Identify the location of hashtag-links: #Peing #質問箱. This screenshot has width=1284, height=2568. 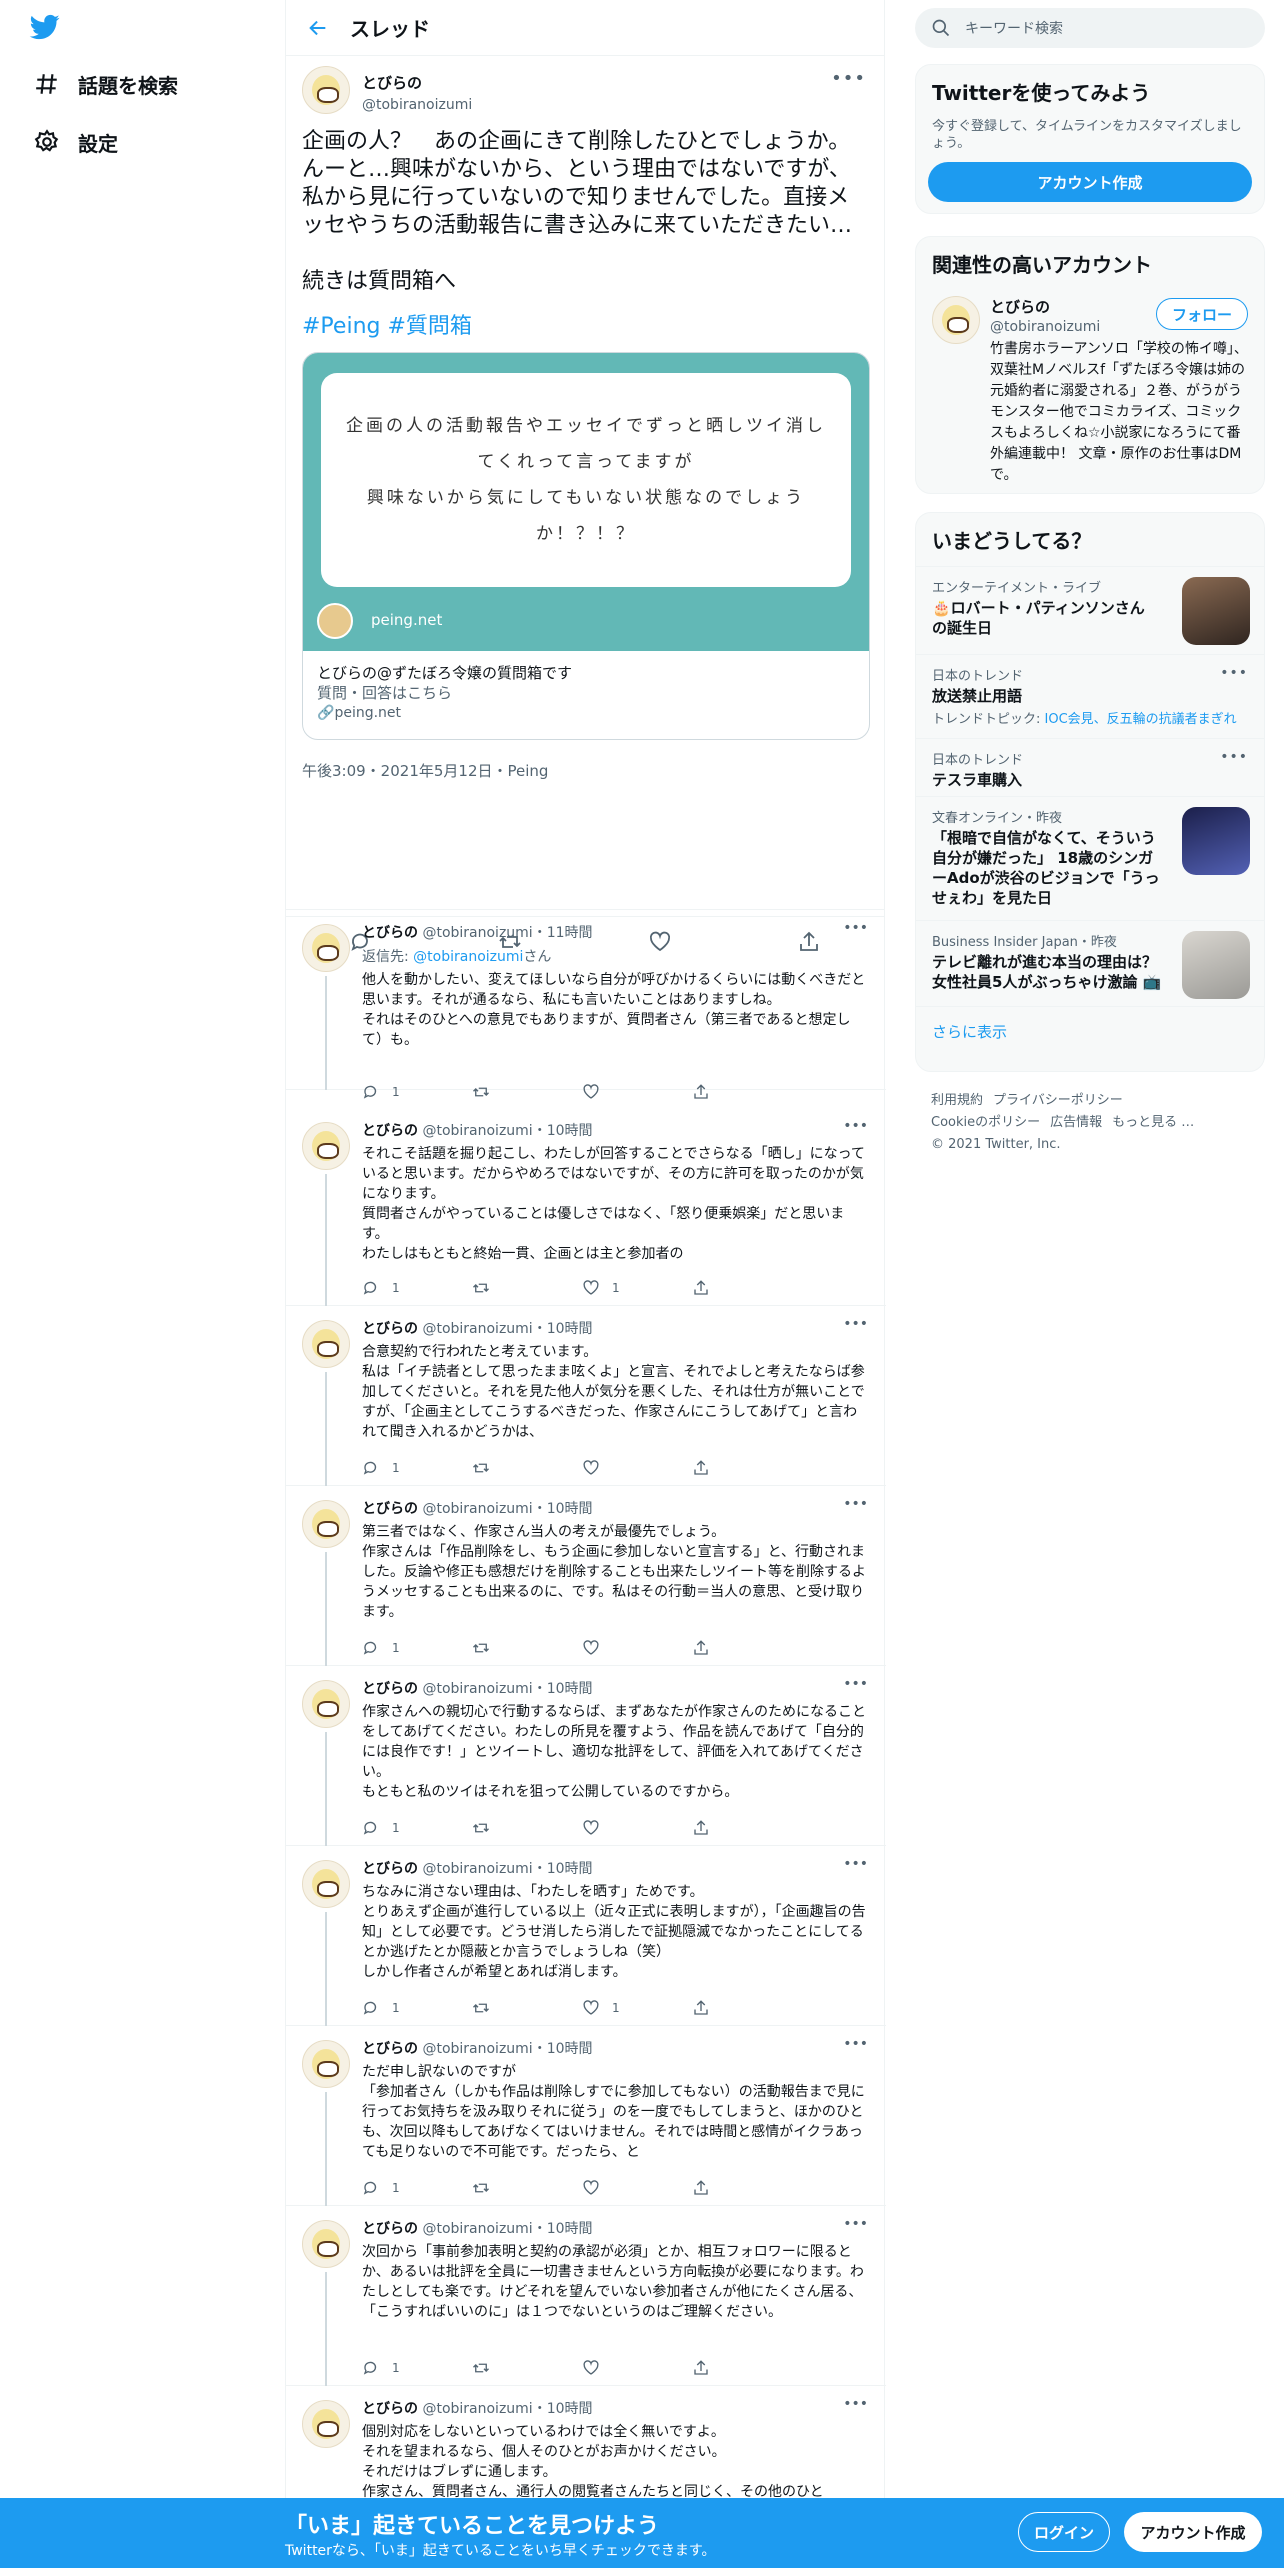
(585, 324).